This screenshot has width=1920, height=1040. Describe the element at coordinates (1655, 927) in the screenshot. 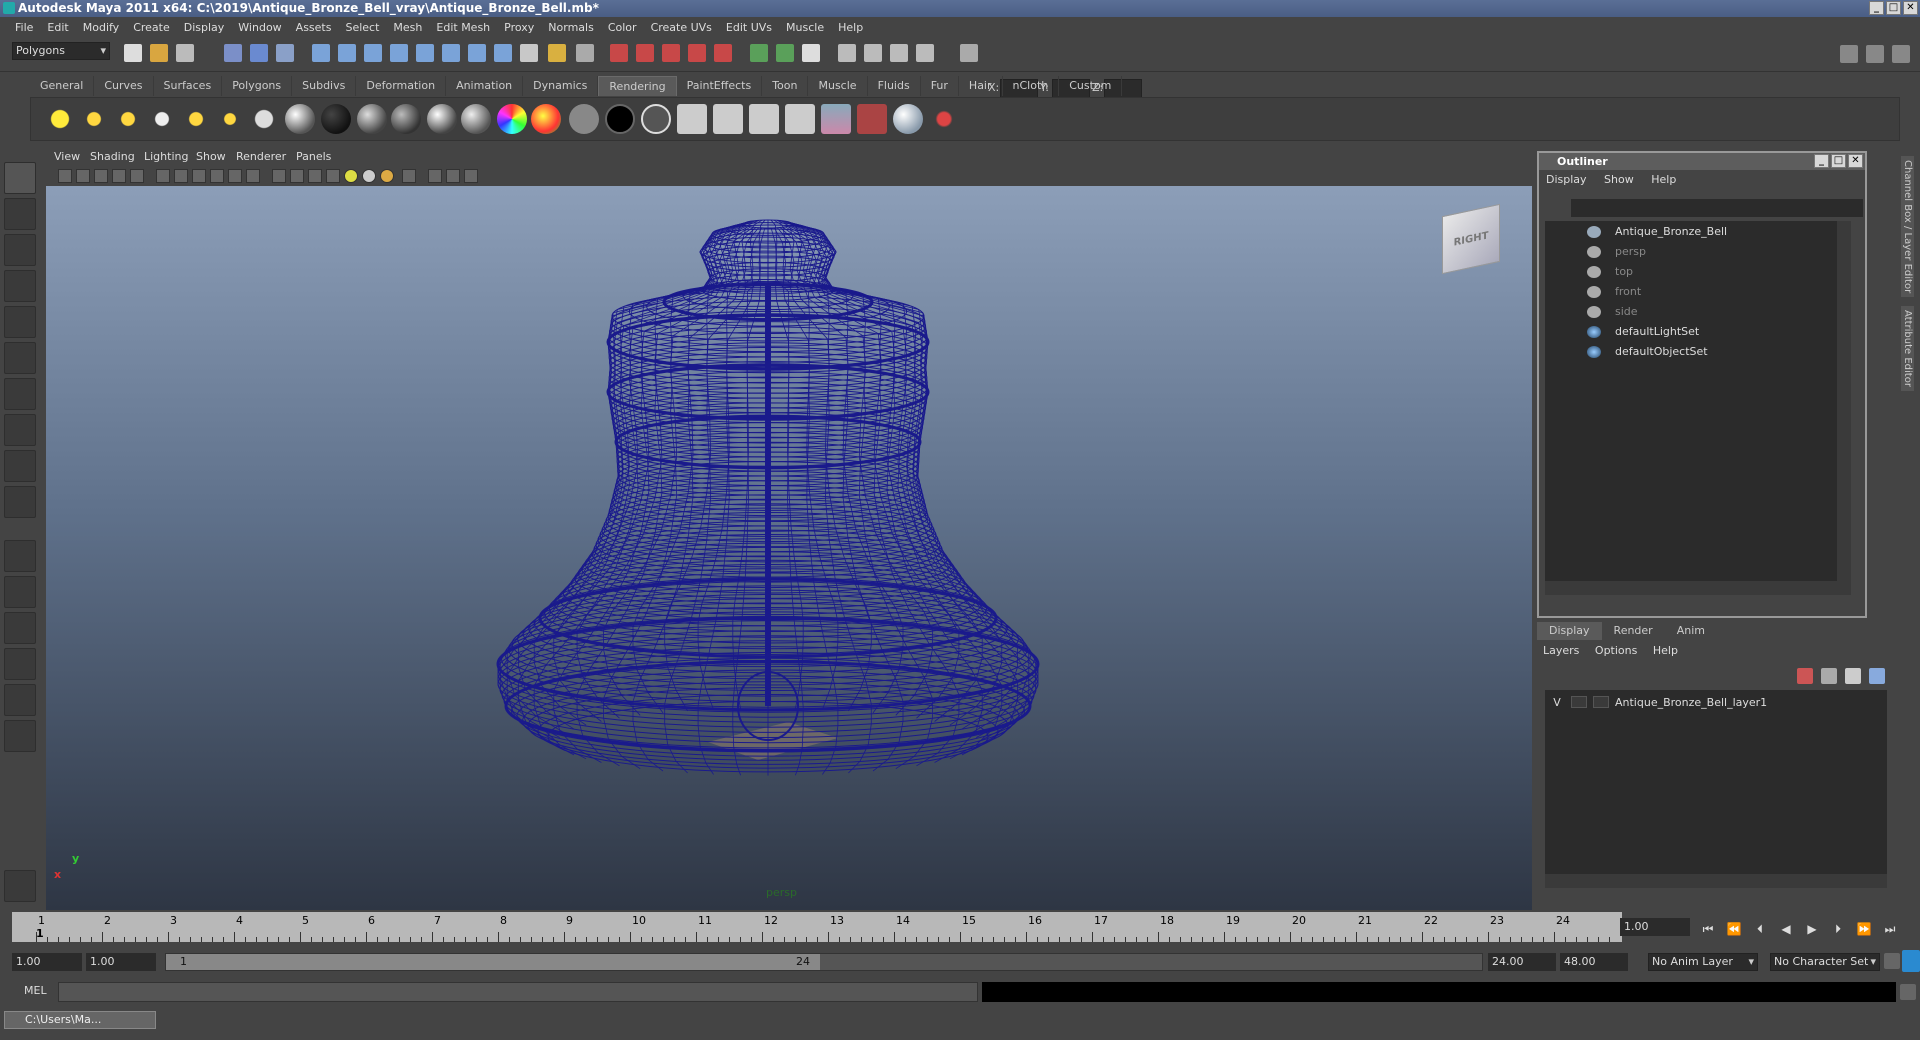

I see `current-frame-field: 1.00` at that location.